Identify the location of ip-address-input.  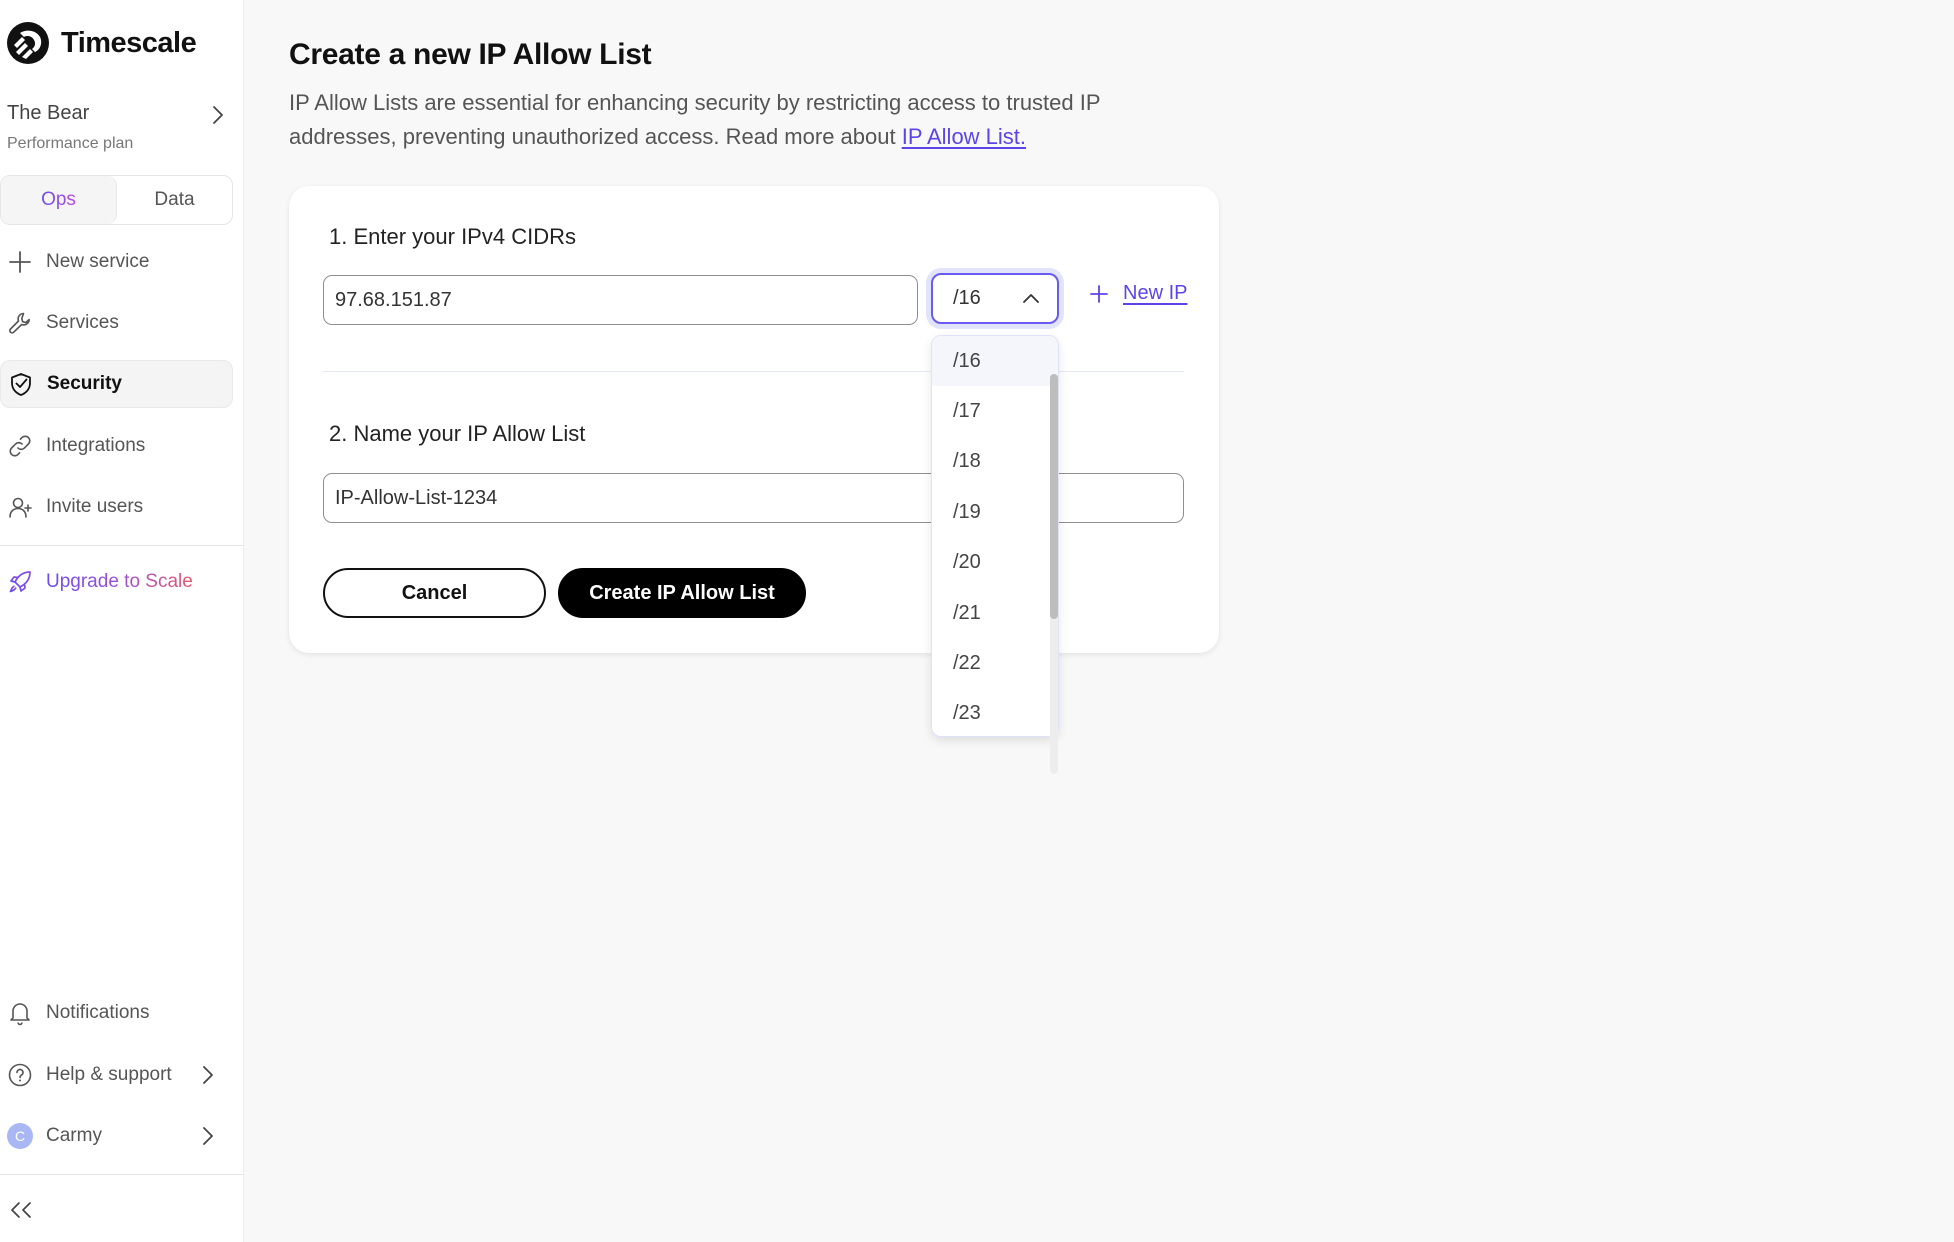
(620, 300).